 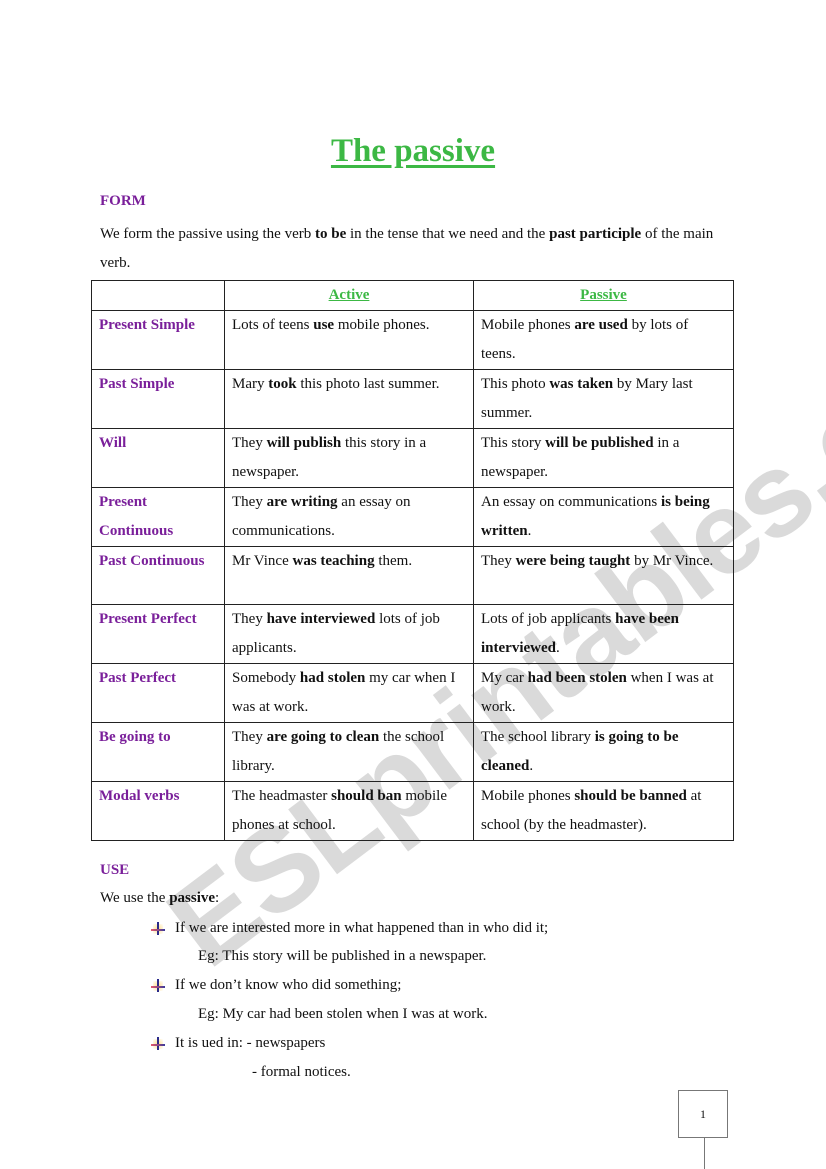 I want to click on passive-example-bold: should be banned, so click(x=630, y=796).